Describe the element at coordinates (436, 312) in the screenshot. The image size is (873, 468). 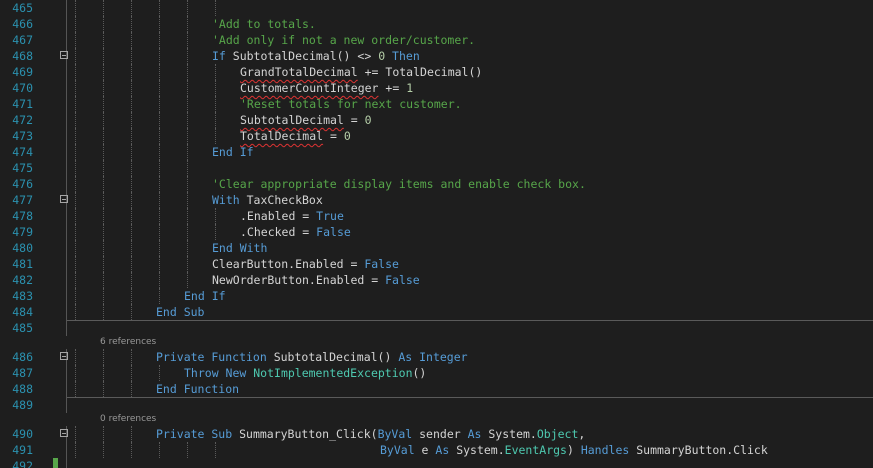
I see `code-line: 484 End Sub` at that location.